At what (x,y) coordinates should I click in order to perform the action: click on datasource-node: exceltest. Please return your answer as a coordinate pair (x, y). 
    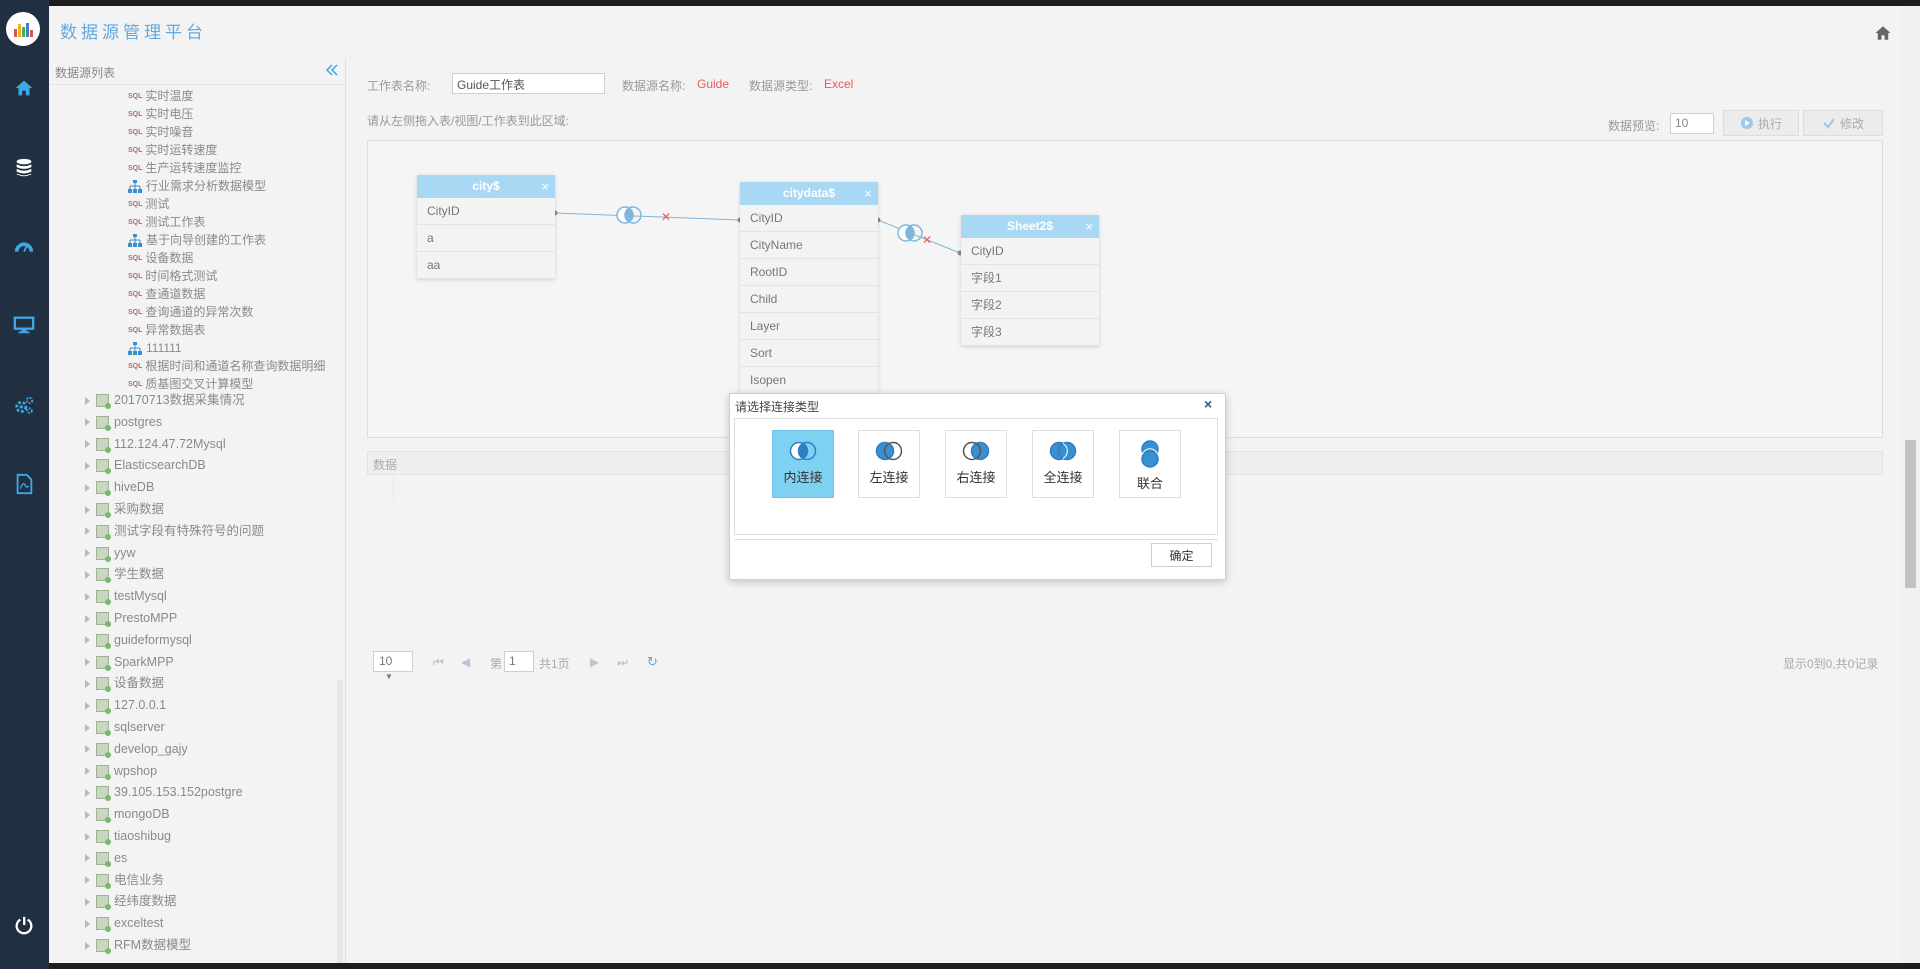
    Looking at the image, I should click on (124, 924).